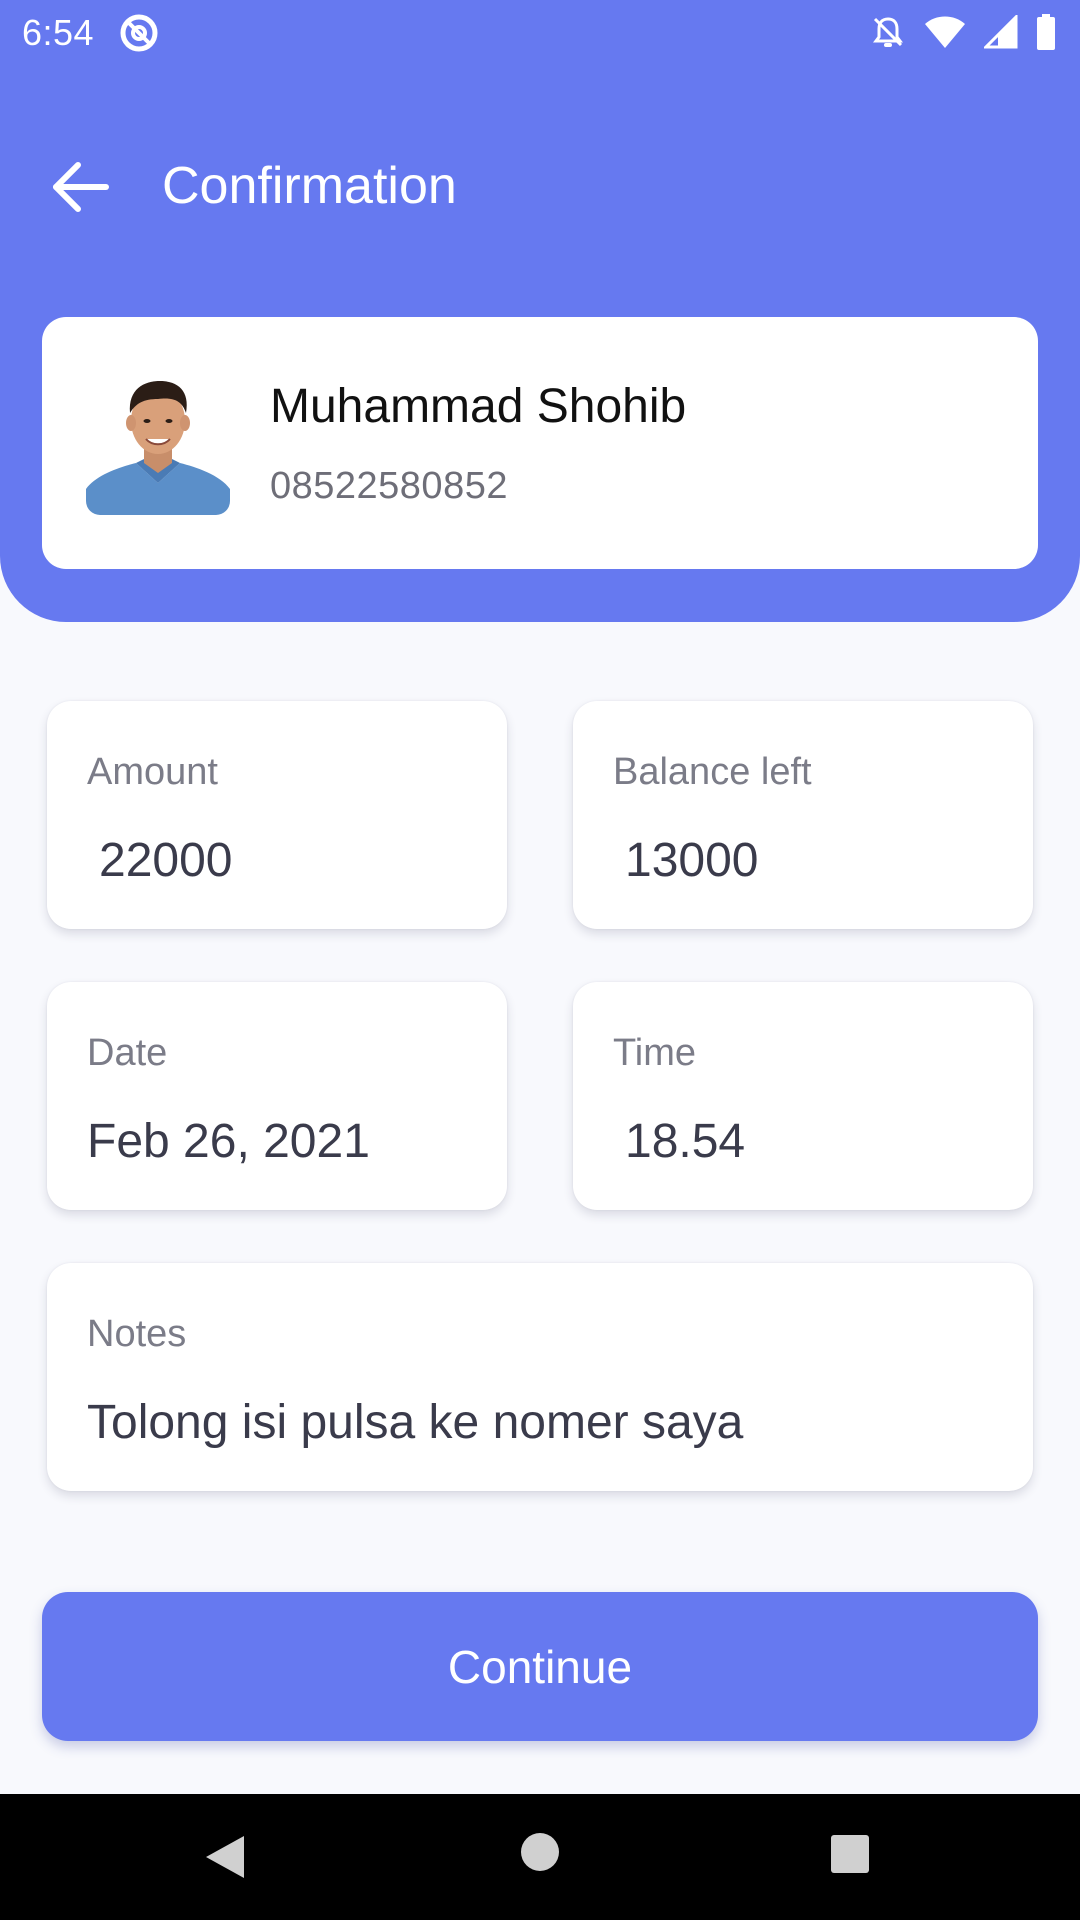  I want to click on arrow-left-icon, so click(81, 187).